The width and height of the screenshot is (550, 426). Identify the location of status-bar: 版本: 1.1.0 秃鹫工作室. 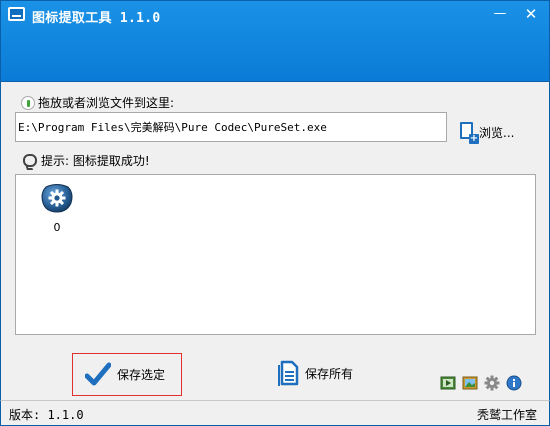
(275, 413).